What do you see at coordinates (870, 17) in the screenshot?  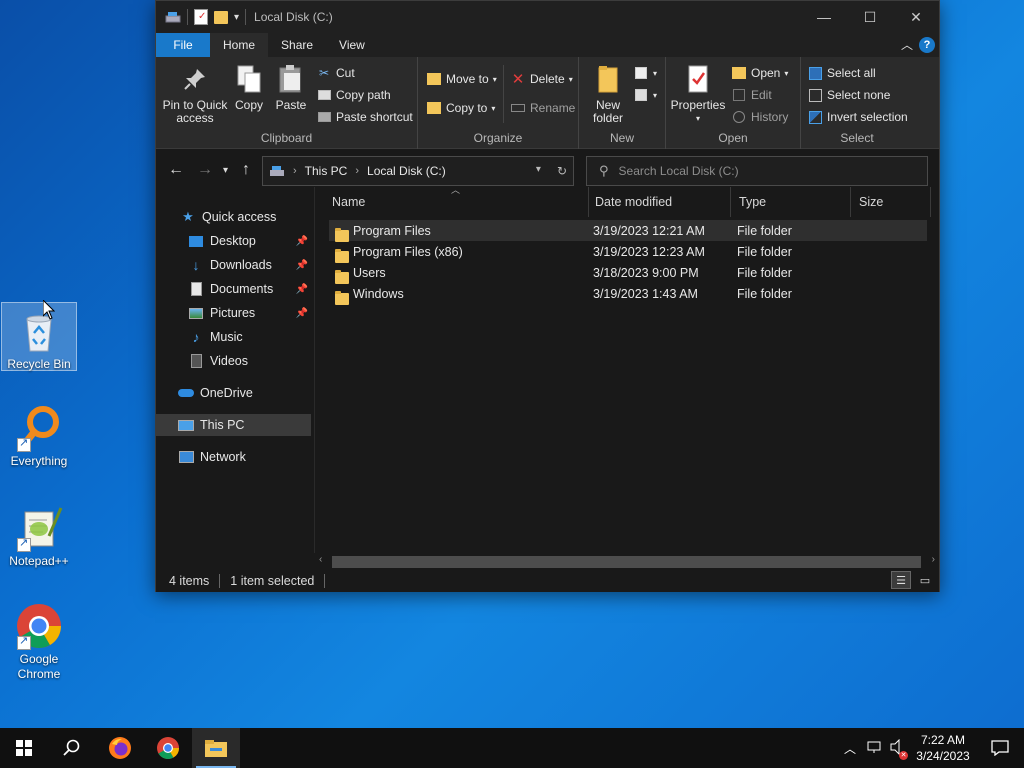 I see `maximize-button: ☐` at bounding box center [870, 17].